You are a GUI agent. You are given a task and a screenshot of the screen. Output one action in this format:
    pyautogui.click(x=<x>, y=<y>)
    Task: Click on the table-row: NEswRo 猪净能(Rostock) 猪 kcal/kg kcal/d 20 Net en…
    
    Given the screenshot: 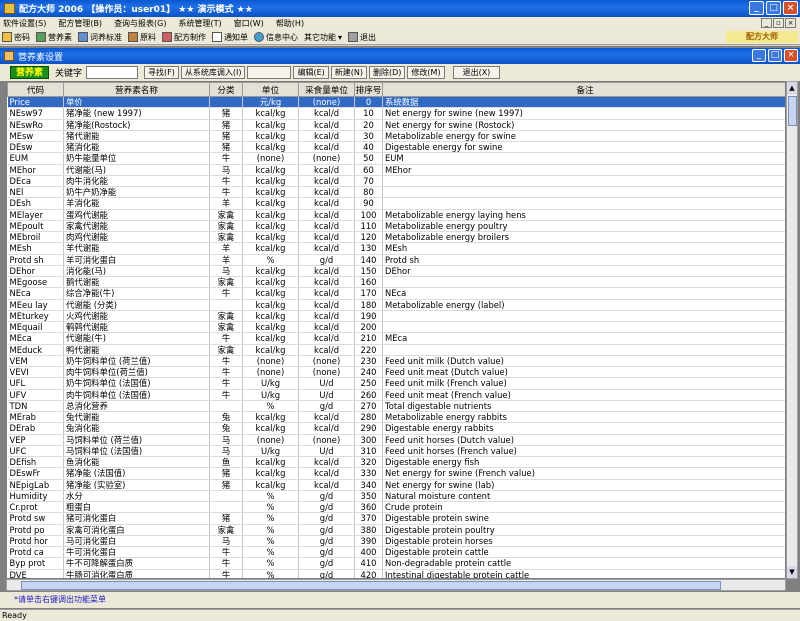 What is the action you would take?
    pyautogui.click(x=396, y=125)
    